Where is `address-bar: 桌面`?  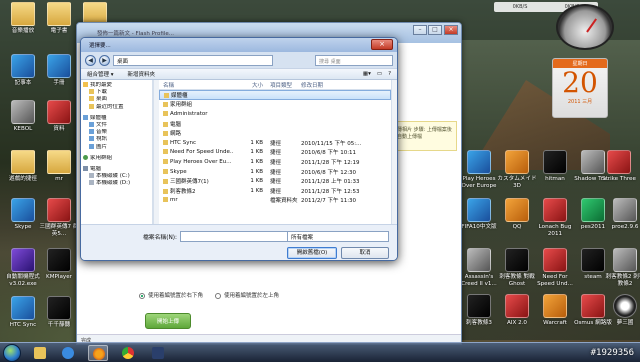
address-bar: 桌面 is located at coordinates (193, 60).